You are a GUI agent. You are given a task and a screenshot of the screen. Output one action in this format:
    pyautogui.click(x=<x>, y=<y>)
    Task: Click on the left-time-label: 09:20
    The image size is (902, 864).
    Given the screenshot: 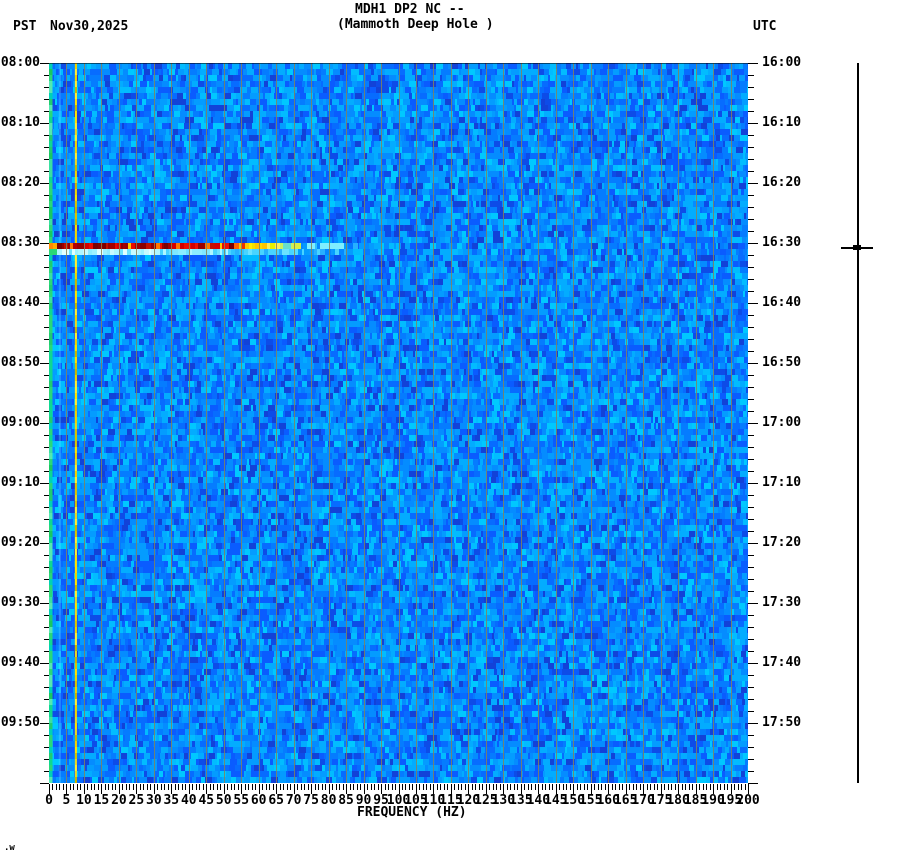 What is the action you would take?
    pyautogui.click(x=20, y=542)
    